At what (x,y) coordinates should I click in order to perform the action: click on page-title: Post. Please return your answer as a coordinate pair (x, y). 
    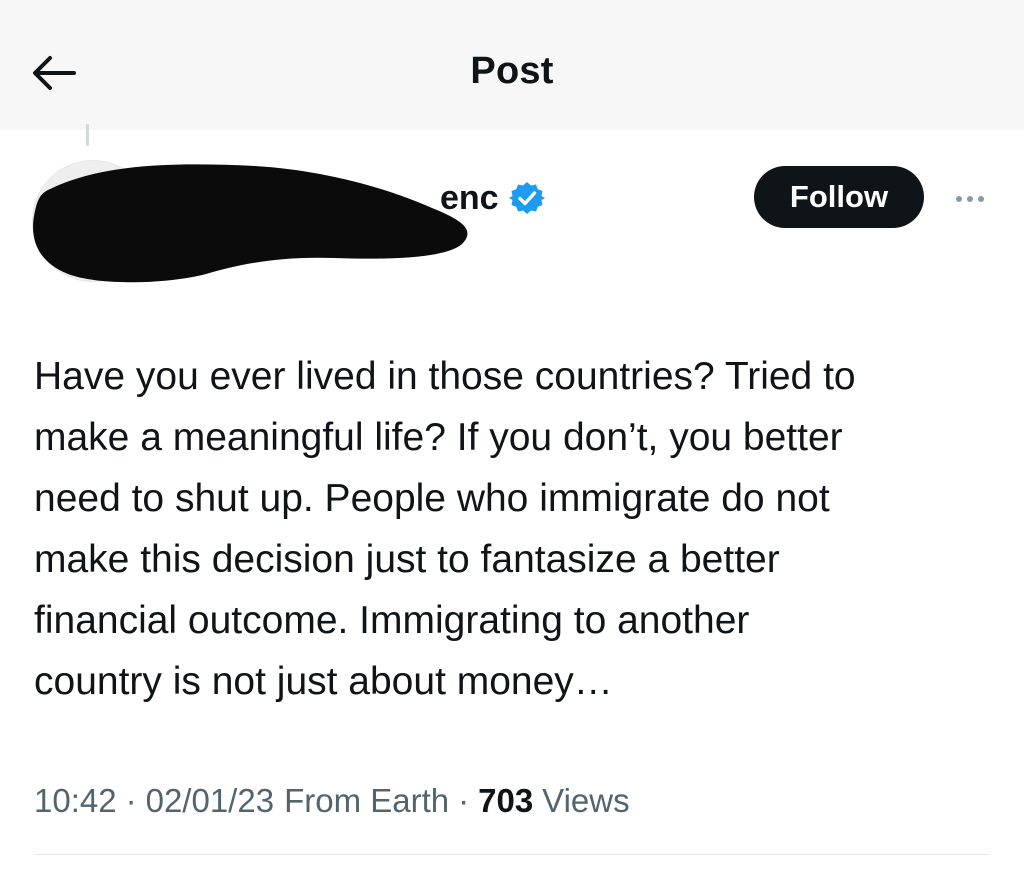
    Looking at the image, I should click on (512, 71).